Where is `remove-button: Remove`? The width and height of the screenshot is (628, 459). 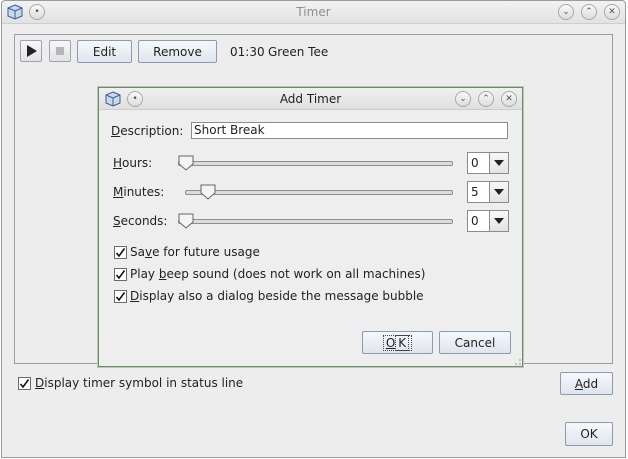 remove-button: Remove is located at coordinates (177, 51).